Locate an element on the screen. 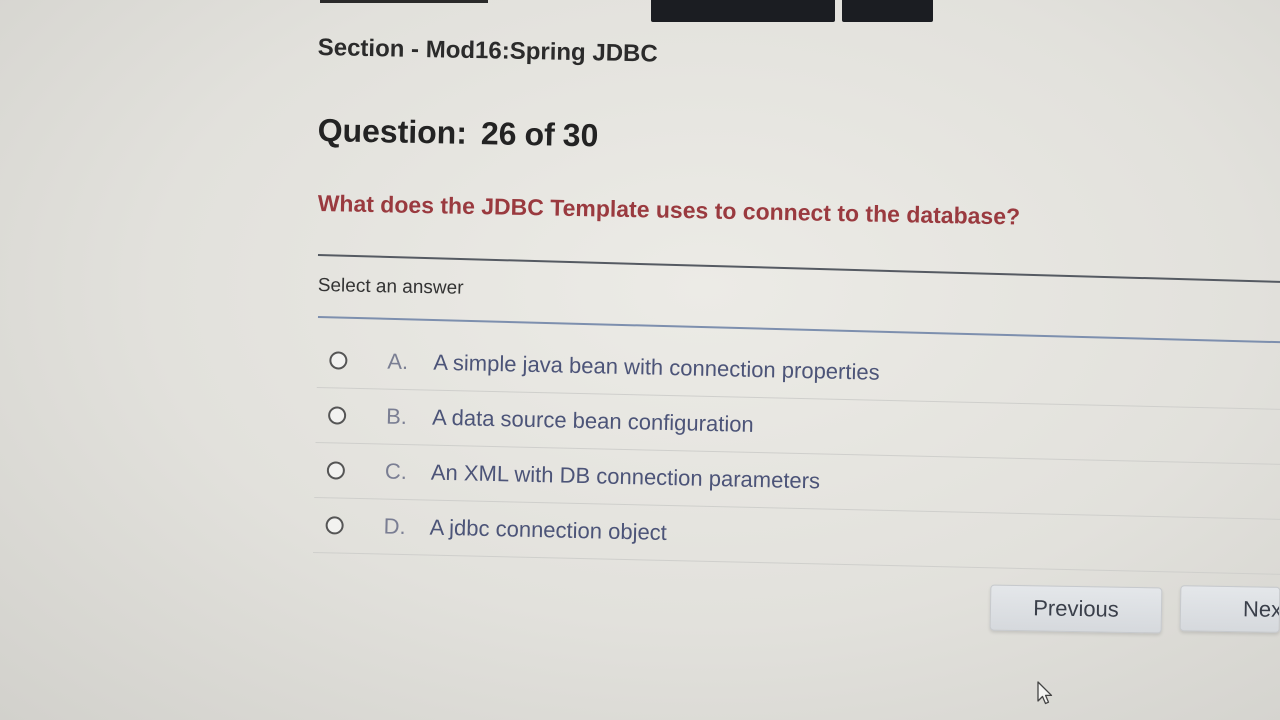  question-total: 30 is located at coordinates (580, 135).